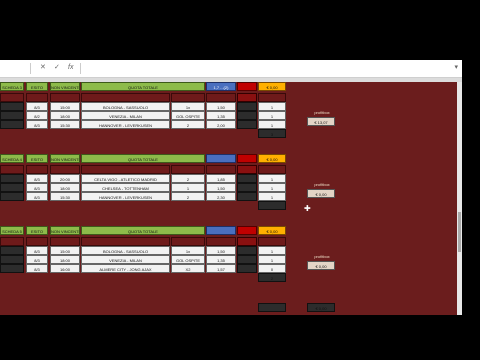  I want to click on match-time: 15:30, so click(65, 124).